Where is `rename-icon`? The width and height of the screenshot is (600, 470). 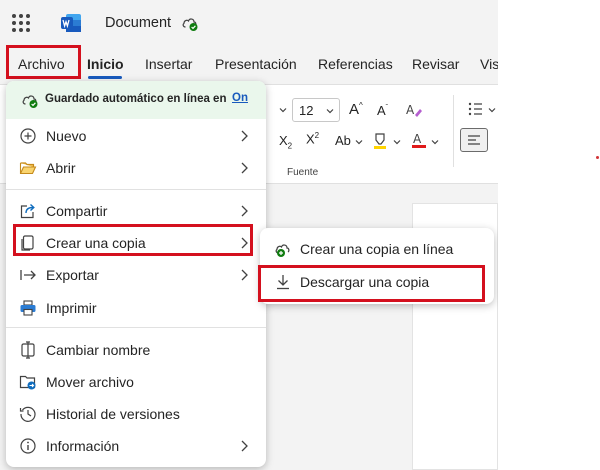 rename-icon is located at coordinates (28, 350).